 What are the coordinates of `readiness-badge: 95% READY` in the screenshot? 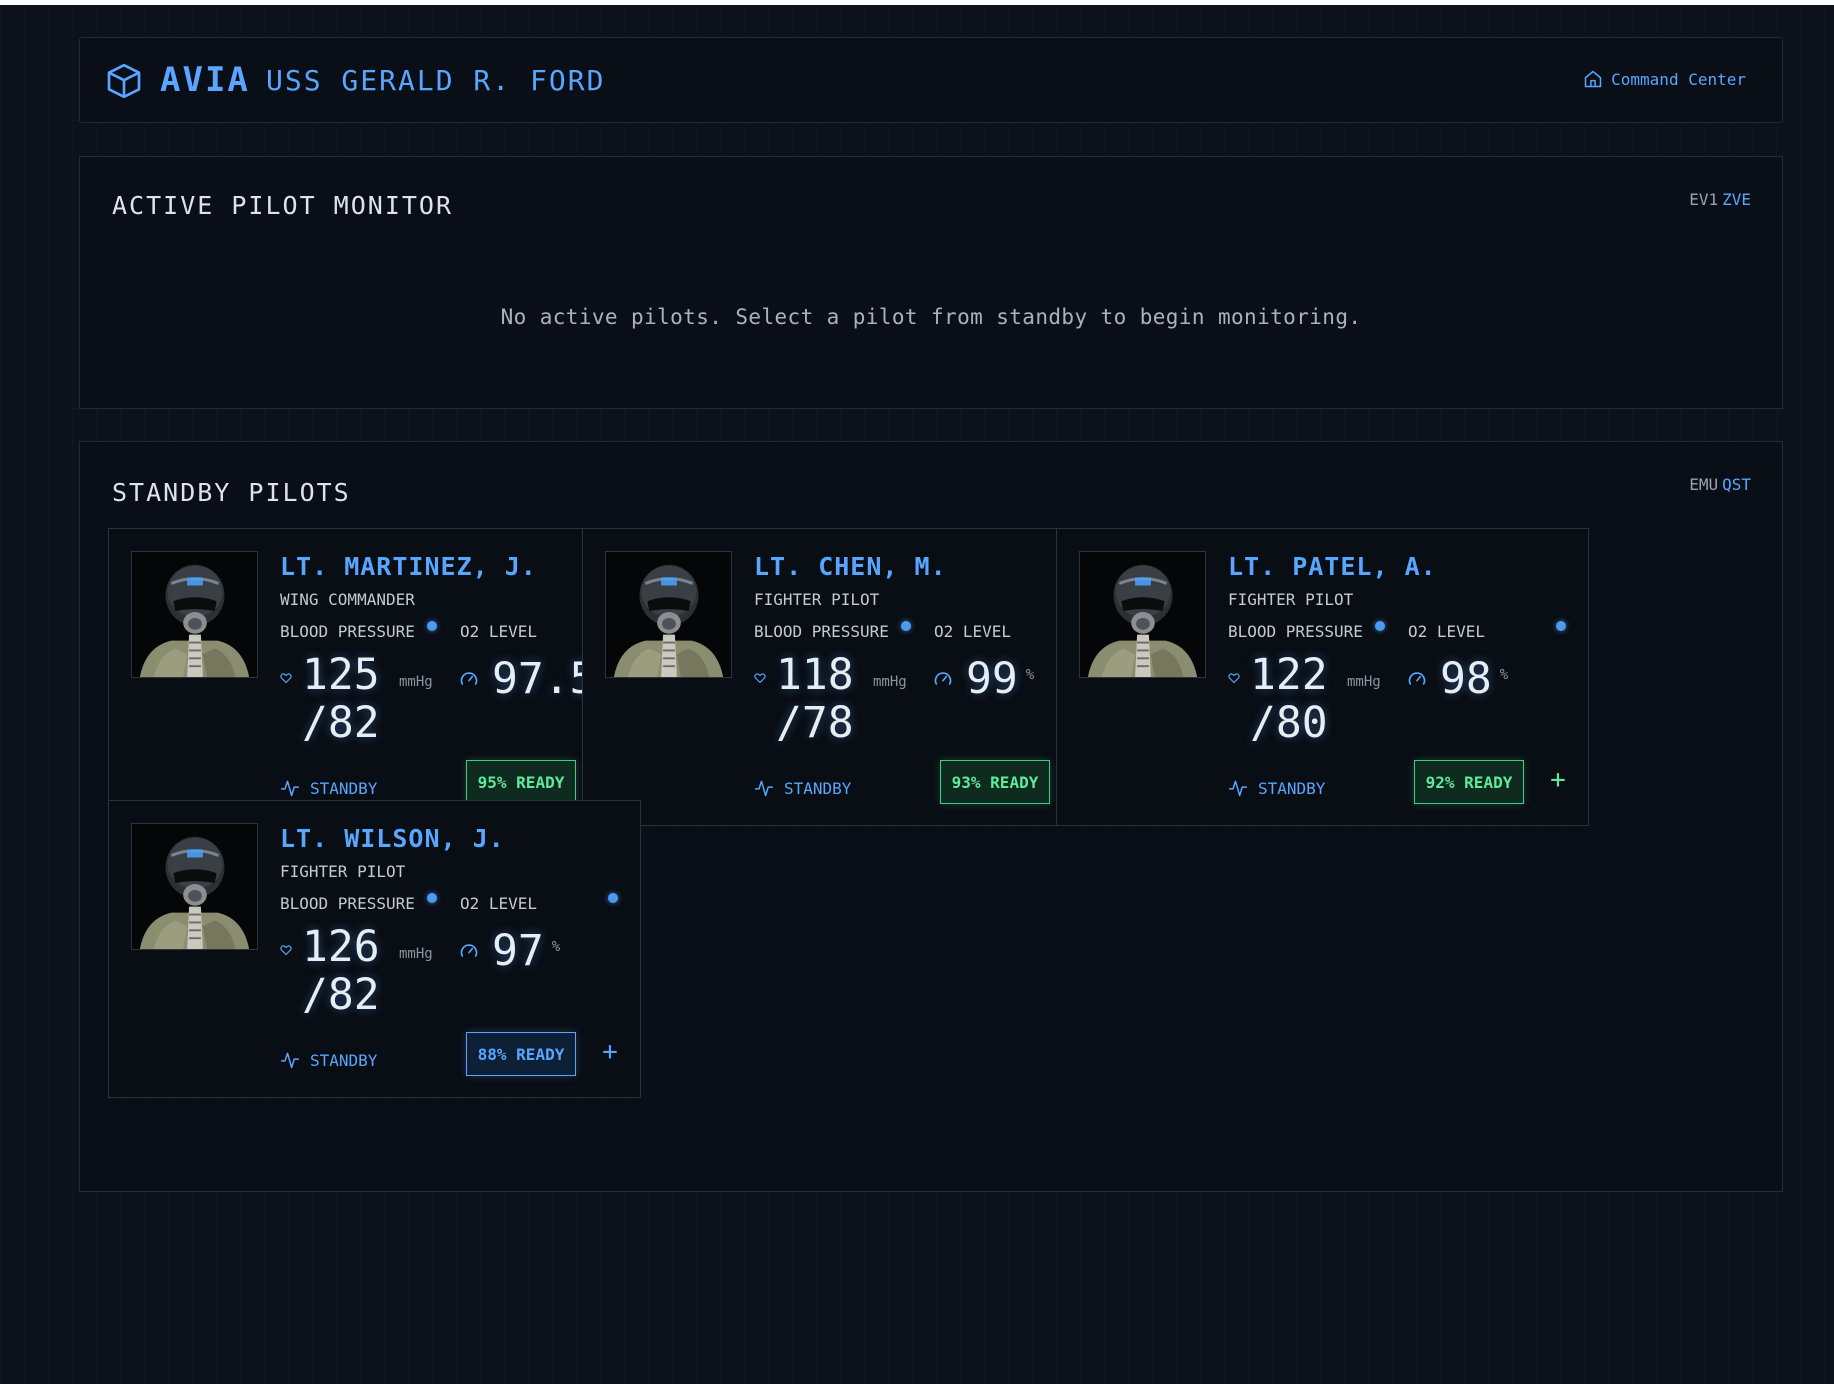 It's located at (521, 782).